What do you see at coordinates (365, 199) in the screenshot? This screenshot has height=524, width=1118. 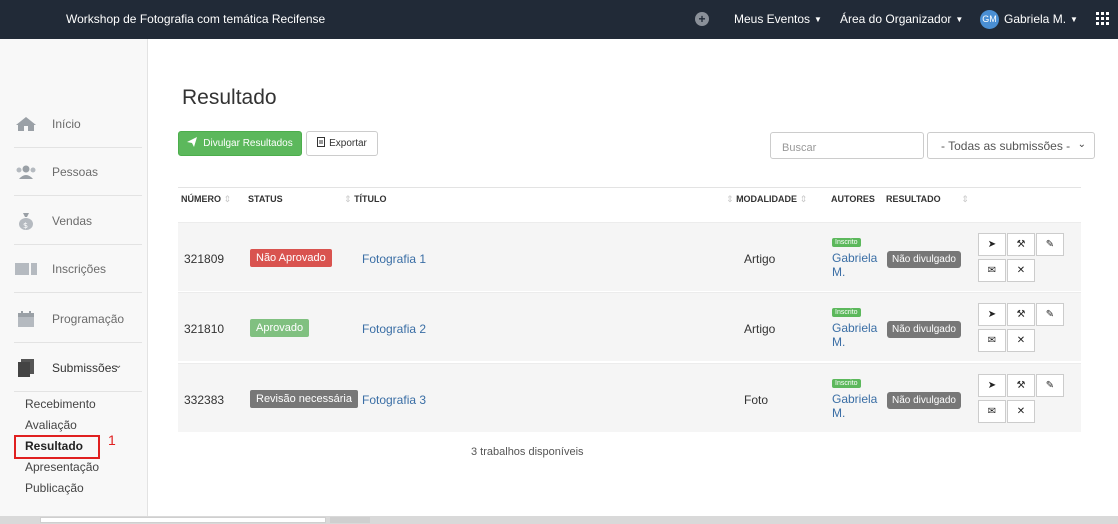 I see `col-titulo: ⇕ TÍTULO` at bounding box center [365, 199].